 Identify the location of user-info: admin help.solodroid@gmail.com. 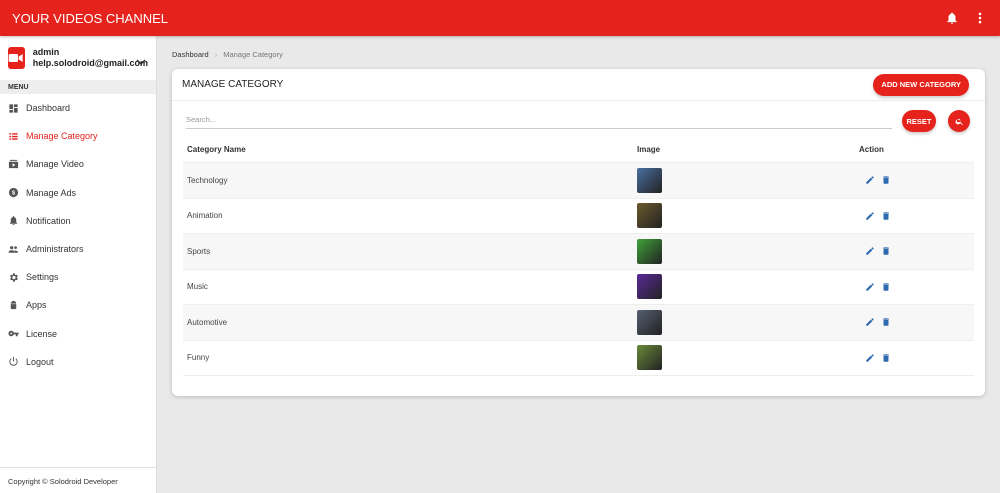
(78, 58).